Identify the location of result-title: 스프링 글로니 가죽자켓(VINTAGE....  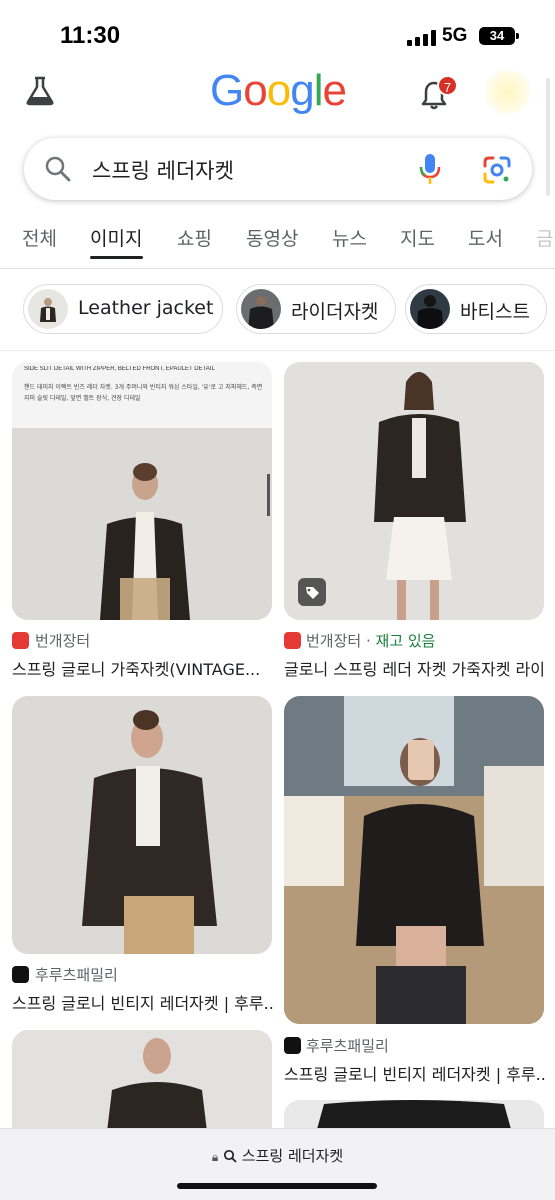
(143, 668).